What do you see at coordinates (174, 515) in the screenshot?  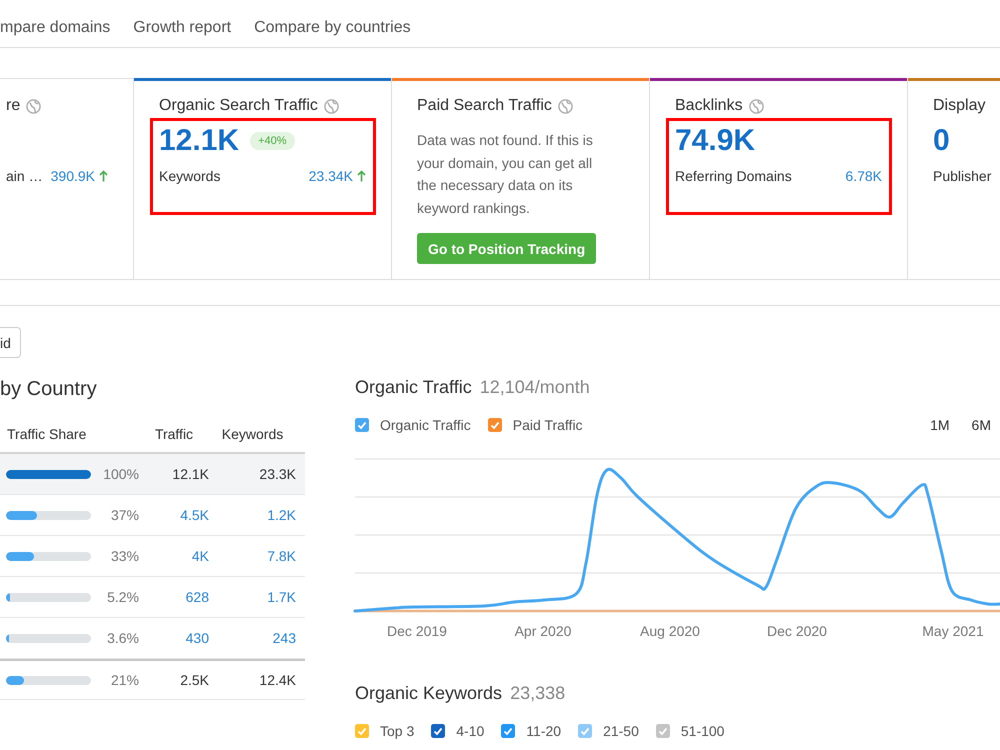 I see `traffic-value: 4.5K` at bounding box center [174, 515].